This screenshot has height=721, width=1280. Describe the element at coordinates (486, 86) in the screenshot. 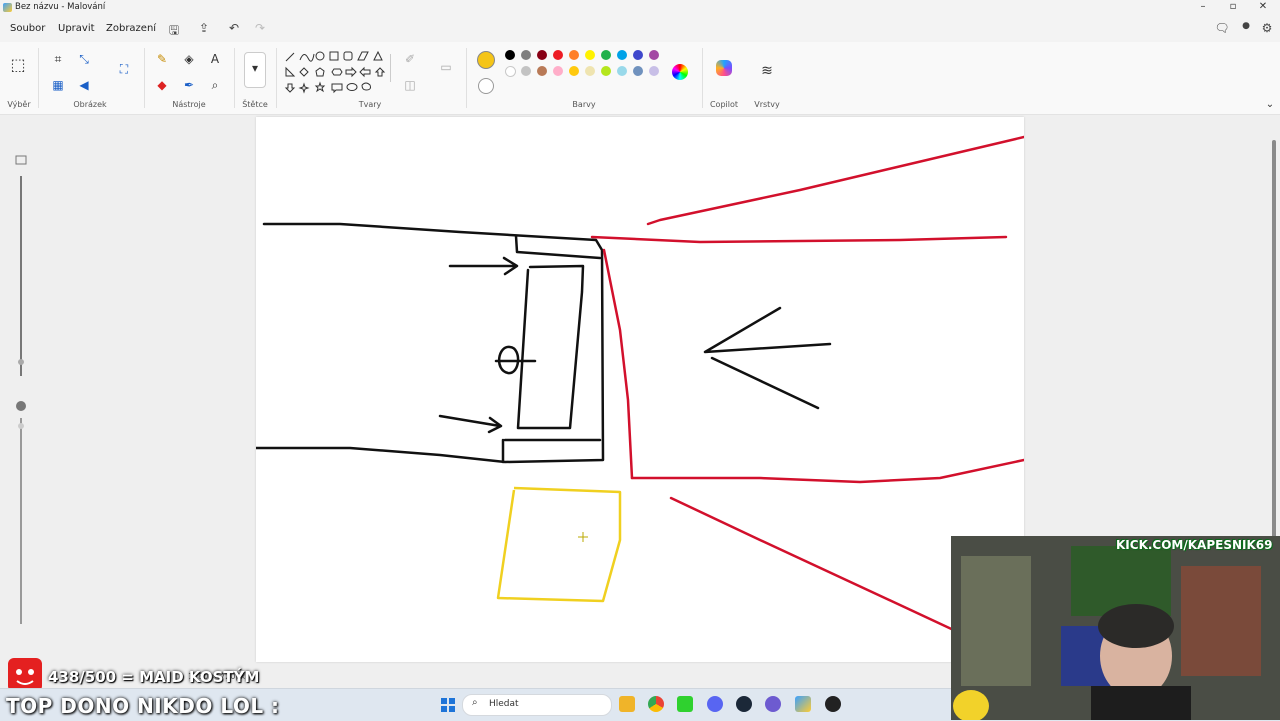

I see `secondary-color-swatch` at that location.